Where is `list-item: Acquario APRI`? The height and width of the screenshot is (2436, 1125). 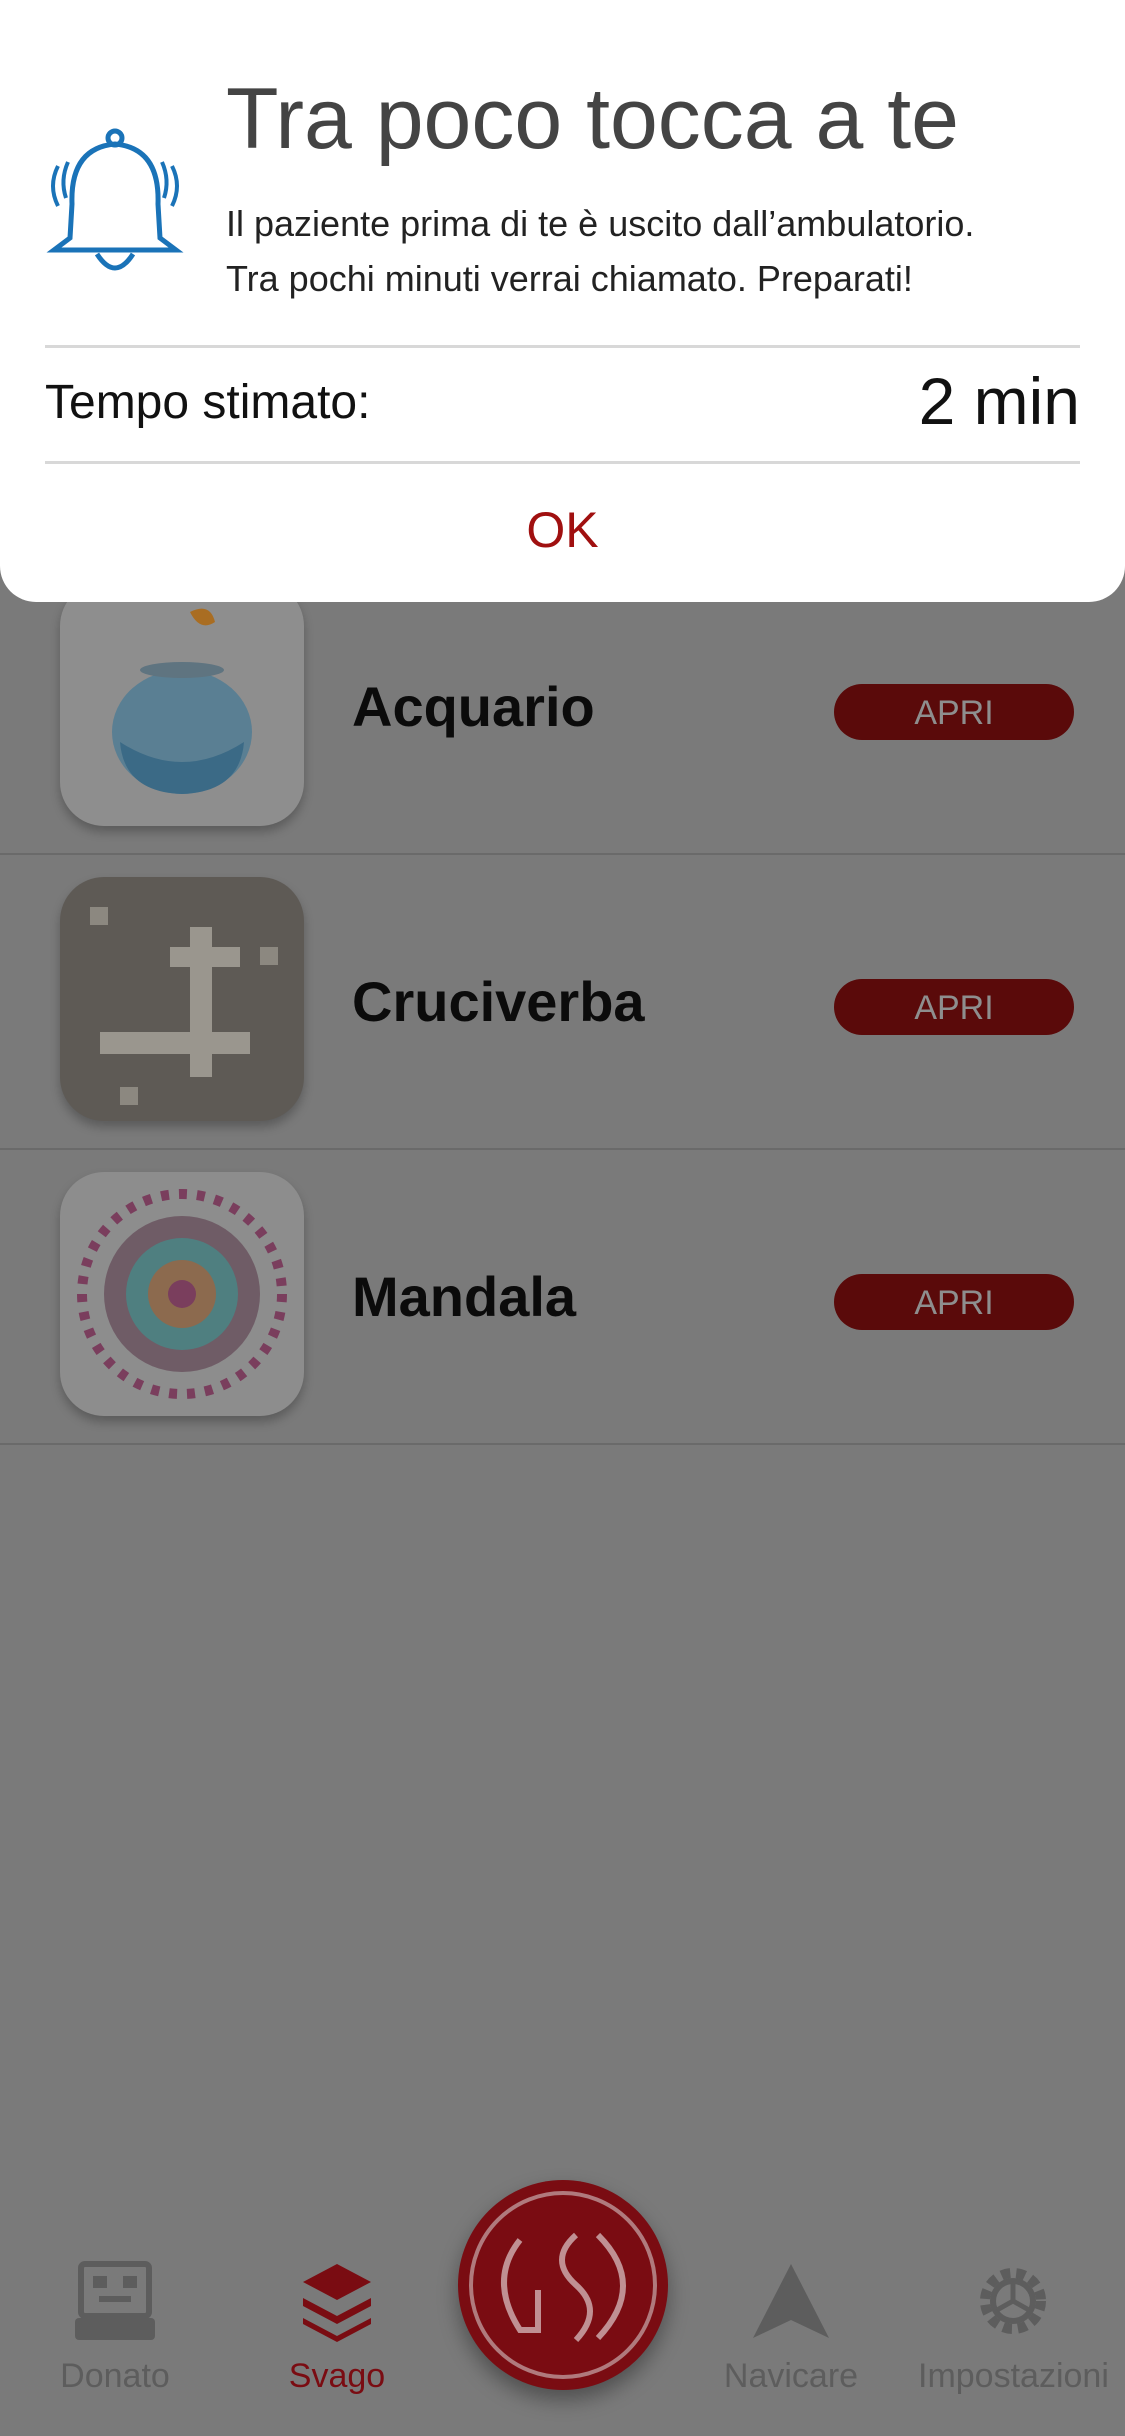
list-item: Acquario APRI is located at coordinates (562, 707).